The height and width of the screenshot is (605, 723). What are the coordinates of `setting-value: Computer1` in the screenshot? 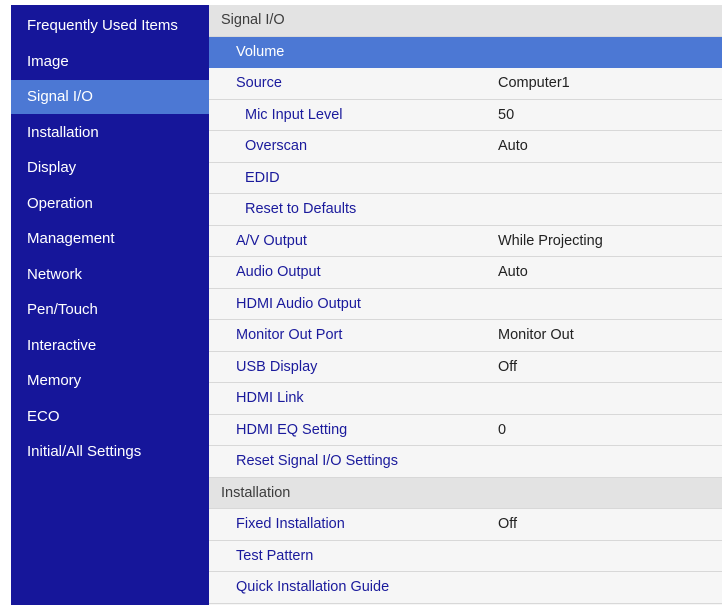 It's located at (534, 83).